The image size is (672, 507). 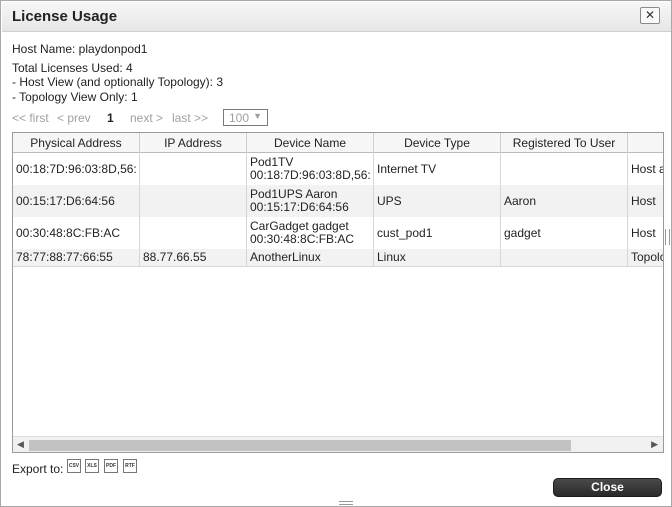 I want to click on column-registered-user: Registered To User, so click(x=564, y=143).